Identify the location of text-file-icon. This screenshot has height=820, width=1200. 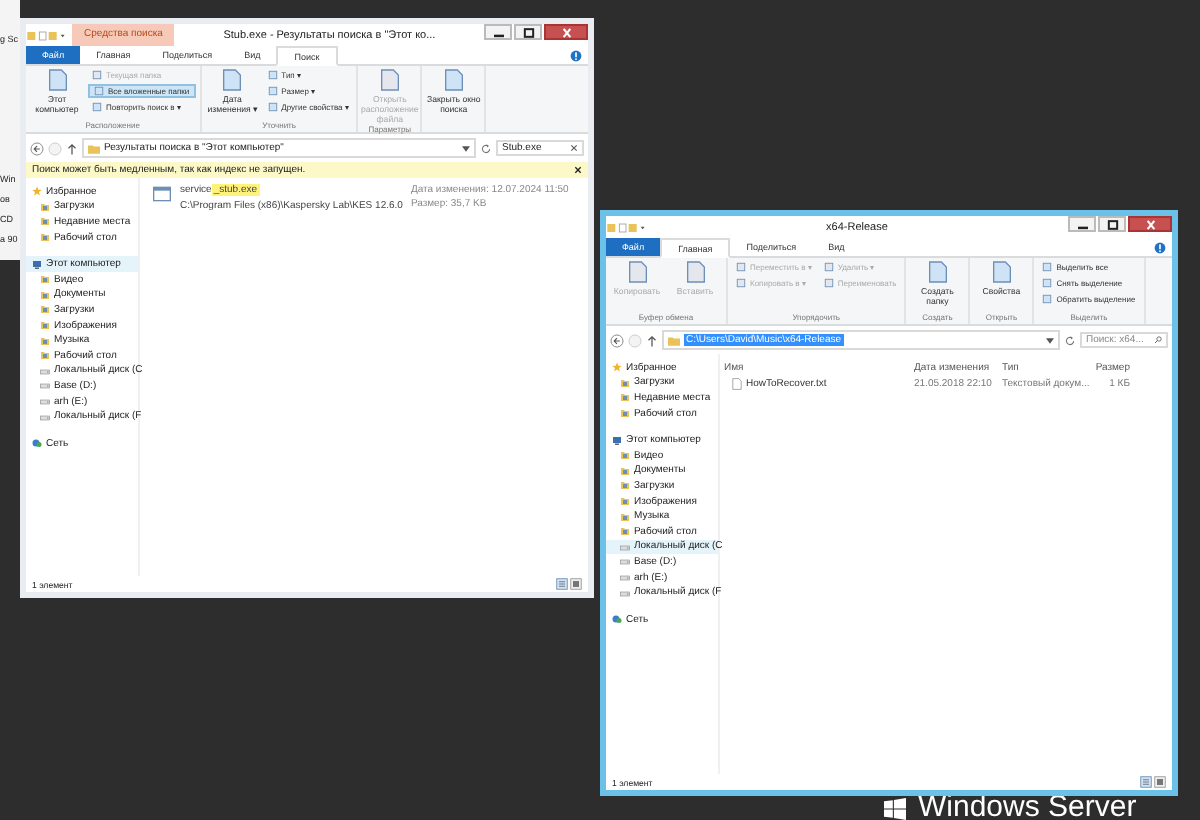
(737, 384).